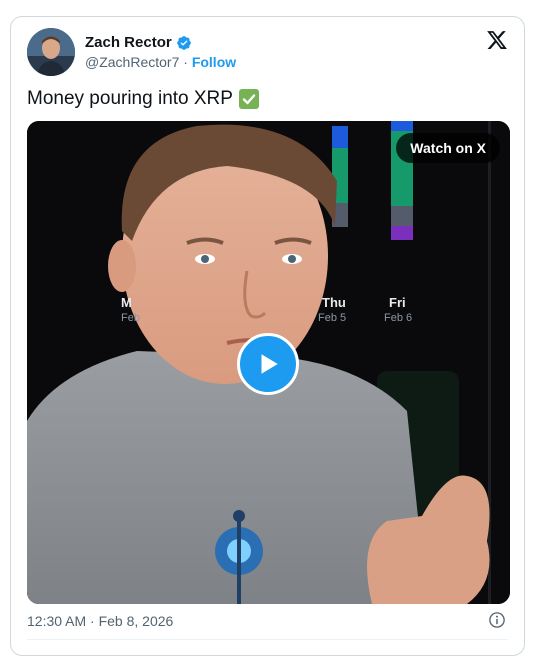  What do you see at coordinates (248, 99) in the screenshot?
I see `check-mark-emoji-icon` at bounding box center [248, 99].